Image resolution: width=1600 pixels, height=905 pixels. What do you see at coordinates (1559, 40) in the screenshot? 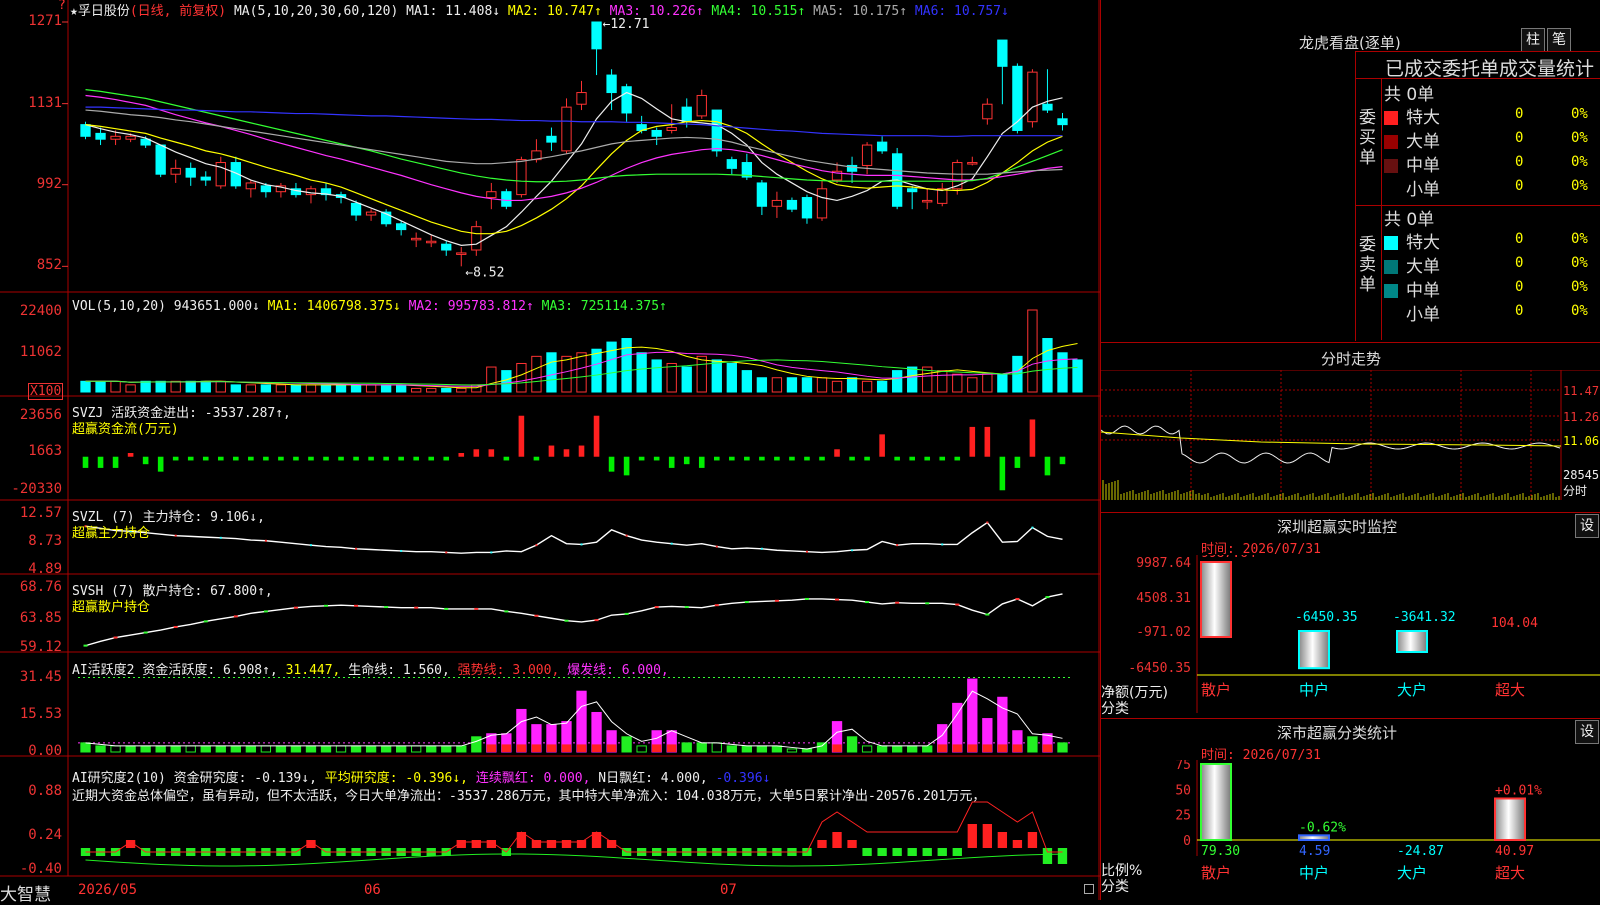
I see `tick-view-button: 笔` at bounding box center [1559, 40].